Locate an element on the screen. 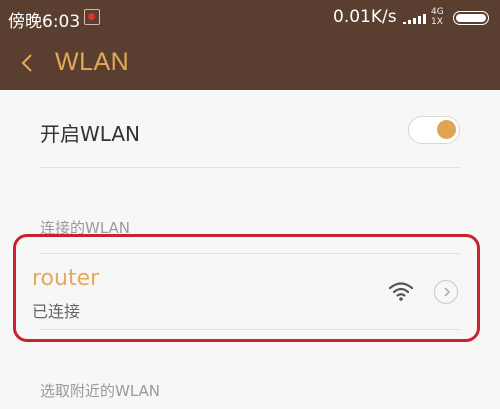  signal-strength-icon is located at coordinates (414, 19).